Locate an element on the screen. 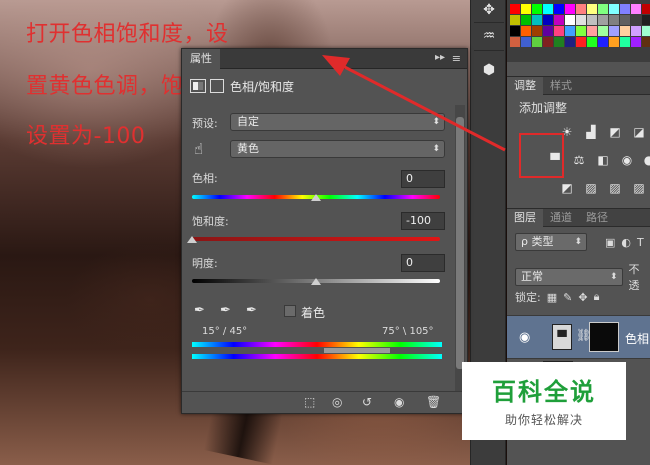 The image size is (650, 465). properties-scrollbar is located at coordinates (460, 253).